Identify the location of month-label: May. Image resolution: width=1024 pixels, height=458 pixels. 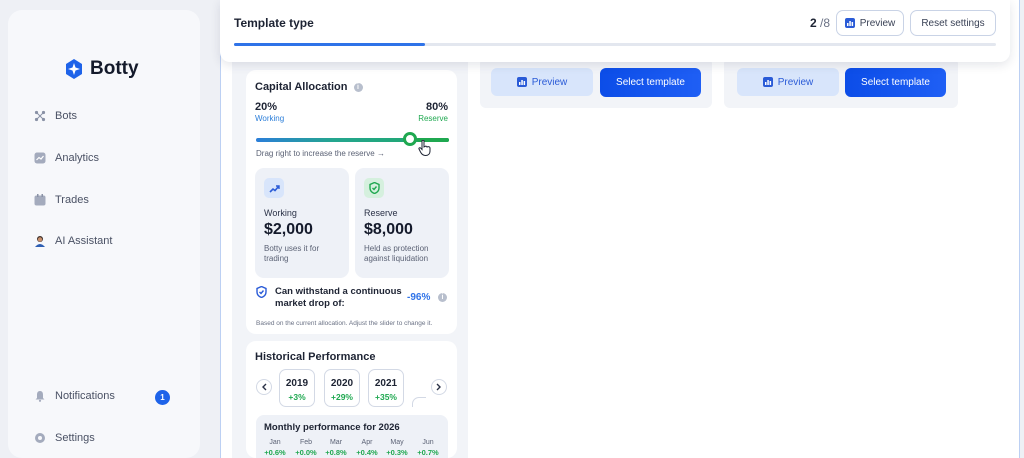
(397, 442).